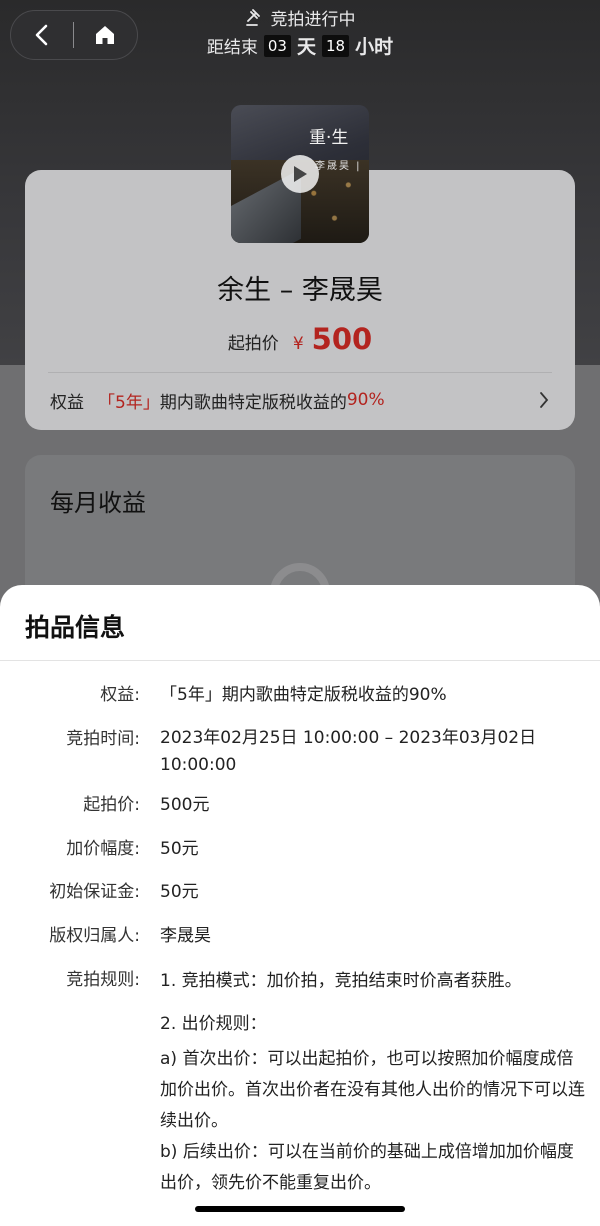 The image size is (600, 1226). Describe the element at coordinates (300, 290) in the screenshot. I see `song-title: 余生 – 李晟昊` at that location.